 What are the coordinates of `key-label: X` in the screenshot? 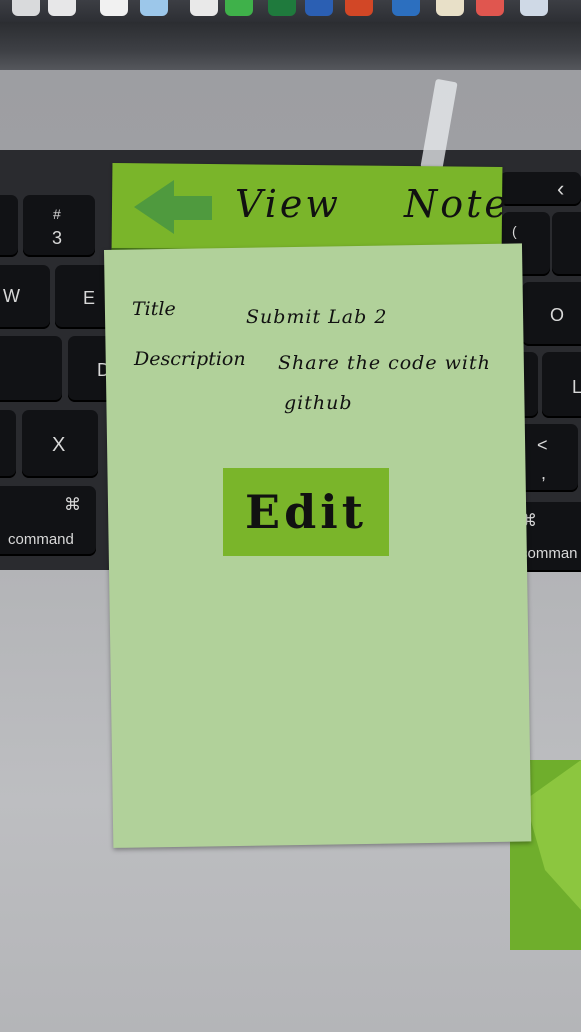 It's located at (59, 445).